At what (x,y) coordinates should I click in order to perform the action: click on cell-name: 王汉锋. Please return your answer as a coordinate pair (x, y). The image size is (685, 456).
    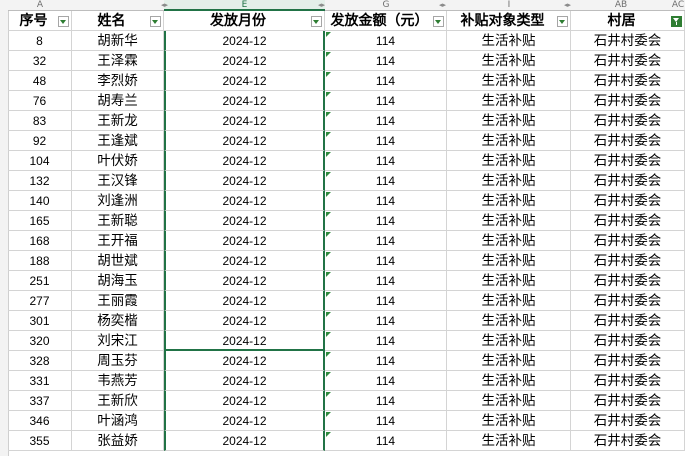
    Looking at the image, I should click on (118, 181).